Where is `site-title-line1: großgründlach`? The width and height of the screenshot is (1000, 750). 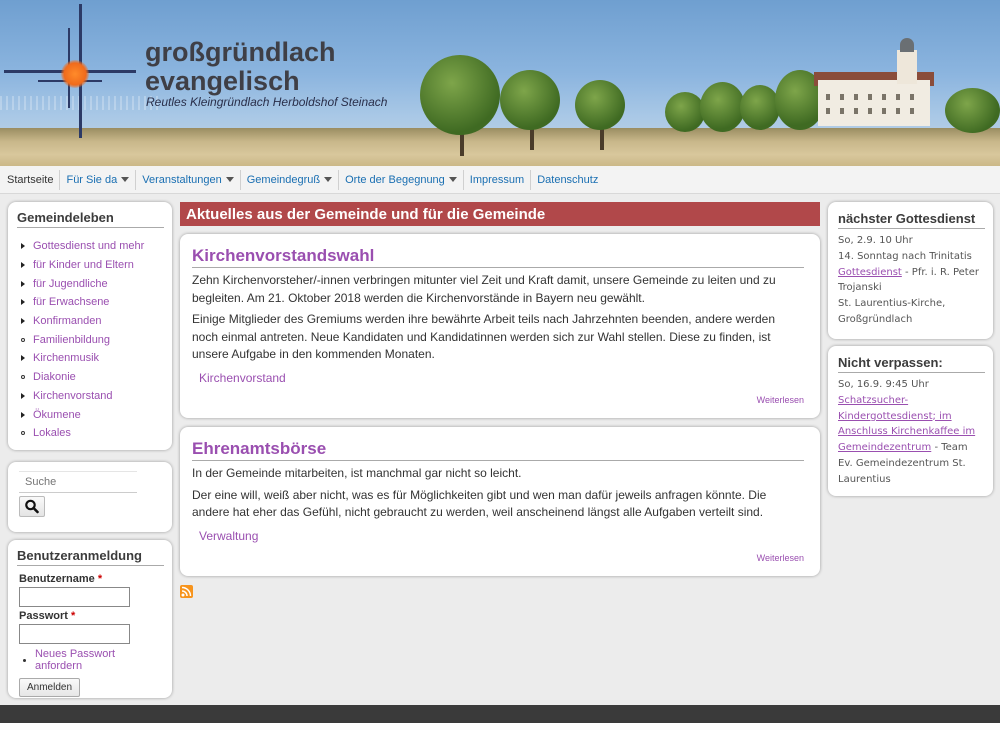 site-title-line1: großgründlach is located at coordinates (240, 52).